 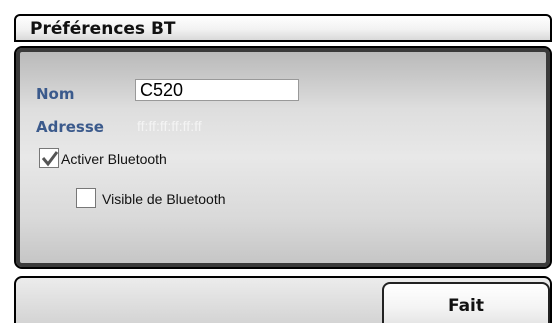 I want to click on visible-bluetooth-checkbox, so click(x=86, y=198).